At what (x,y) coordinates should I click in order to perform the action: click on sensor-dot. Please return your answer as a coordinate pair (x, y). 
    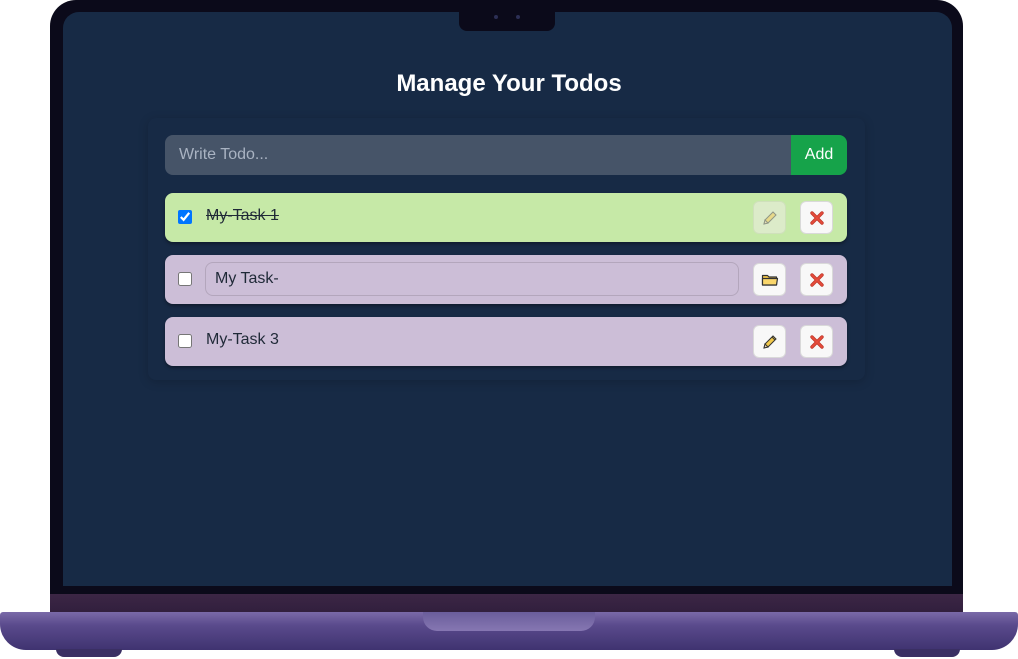
    Looking at the image, I should click on (518, 17).